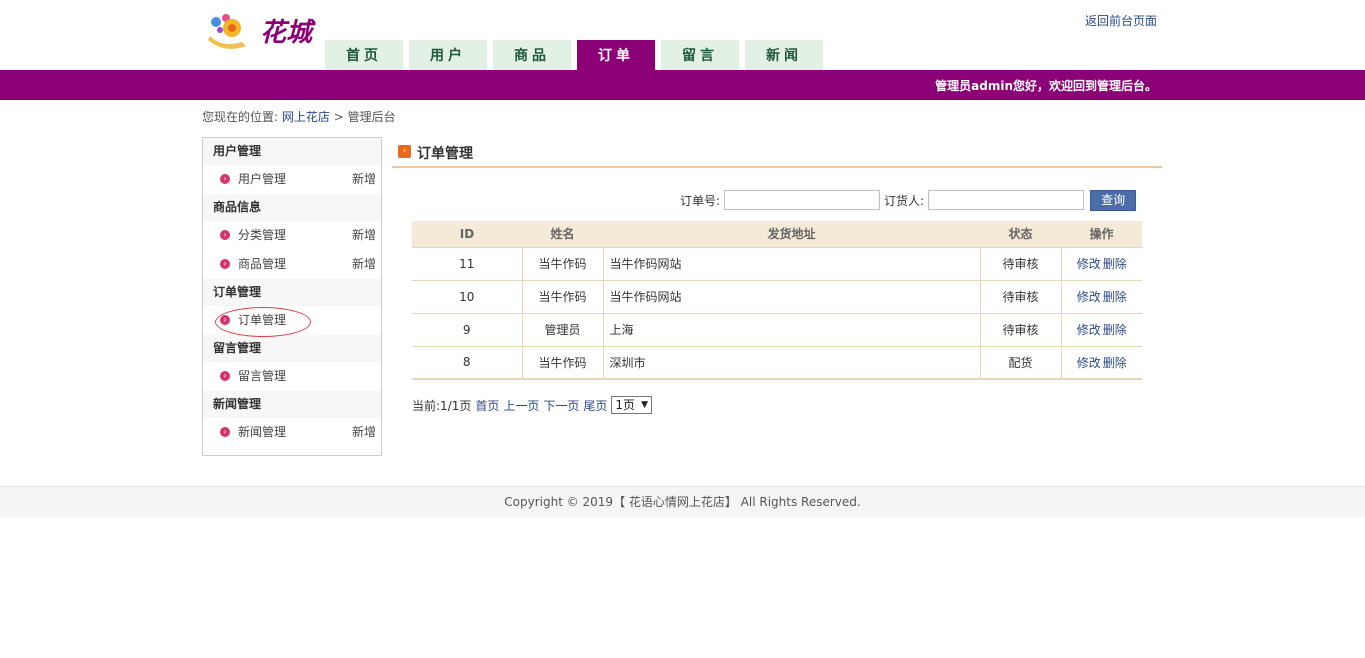 The width and height of the screenshot is (1365, 658). I want to click on cell-address: 深圳市, so click(791, 363).